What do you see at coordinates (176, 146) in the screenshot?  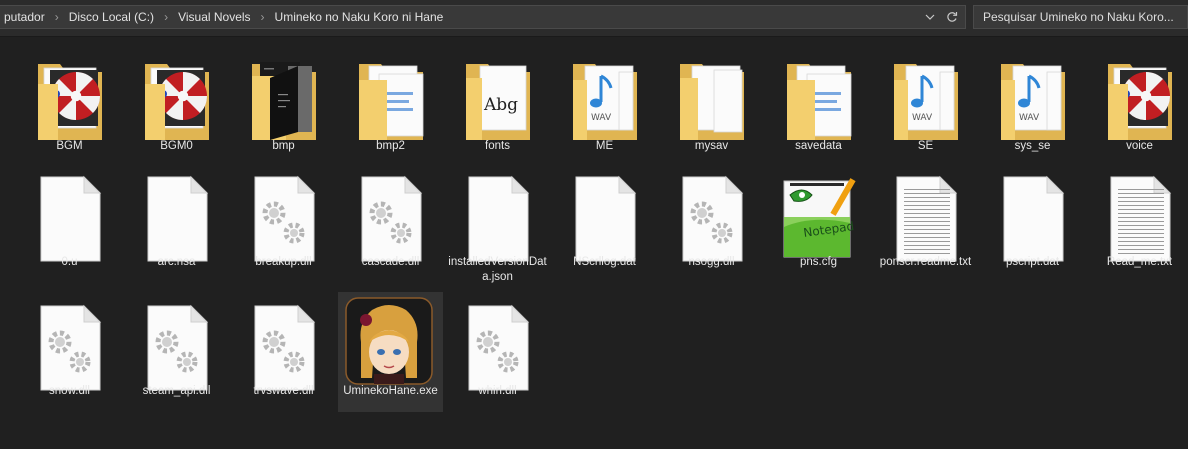 I see `file-name: BGM0` at bounding box center [176, 146].